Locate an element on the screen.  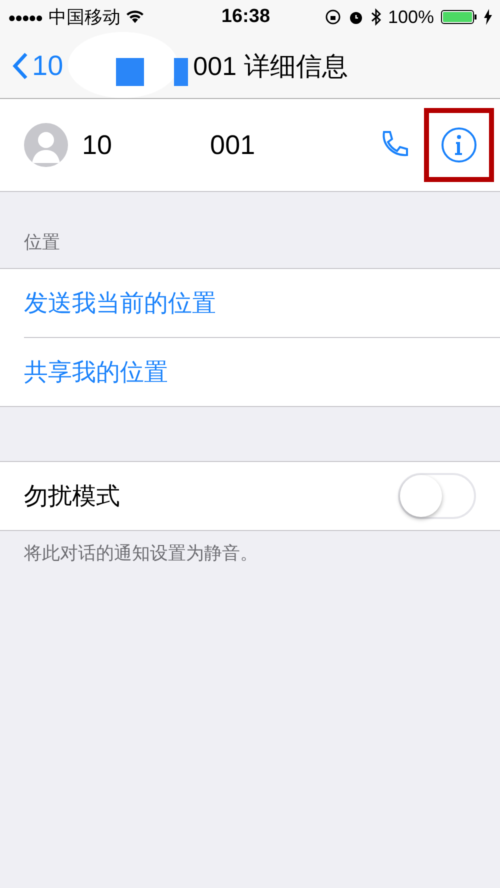
location-link: 共享我的位置 is located at coordinates (96, 372).